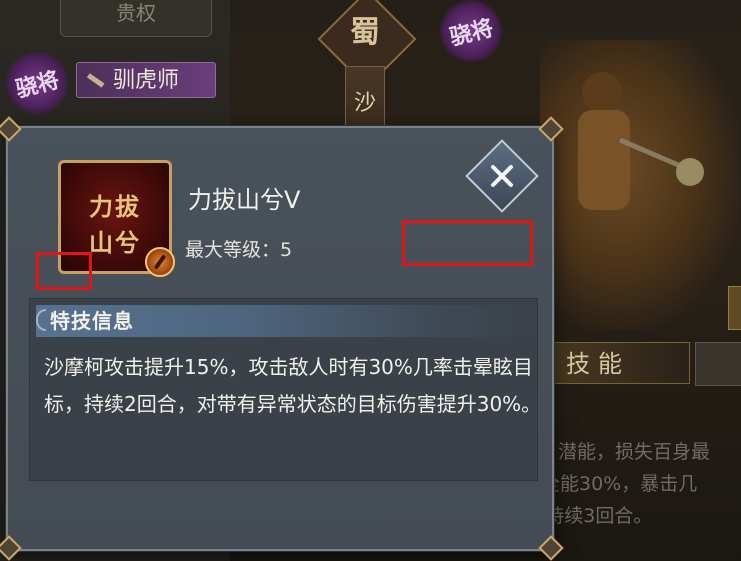 This screenshot has width=741, height=561. Describe the element at coordinates (115, 206) in the screenshot. I see `skill-icon-text: 力拔` at that location.